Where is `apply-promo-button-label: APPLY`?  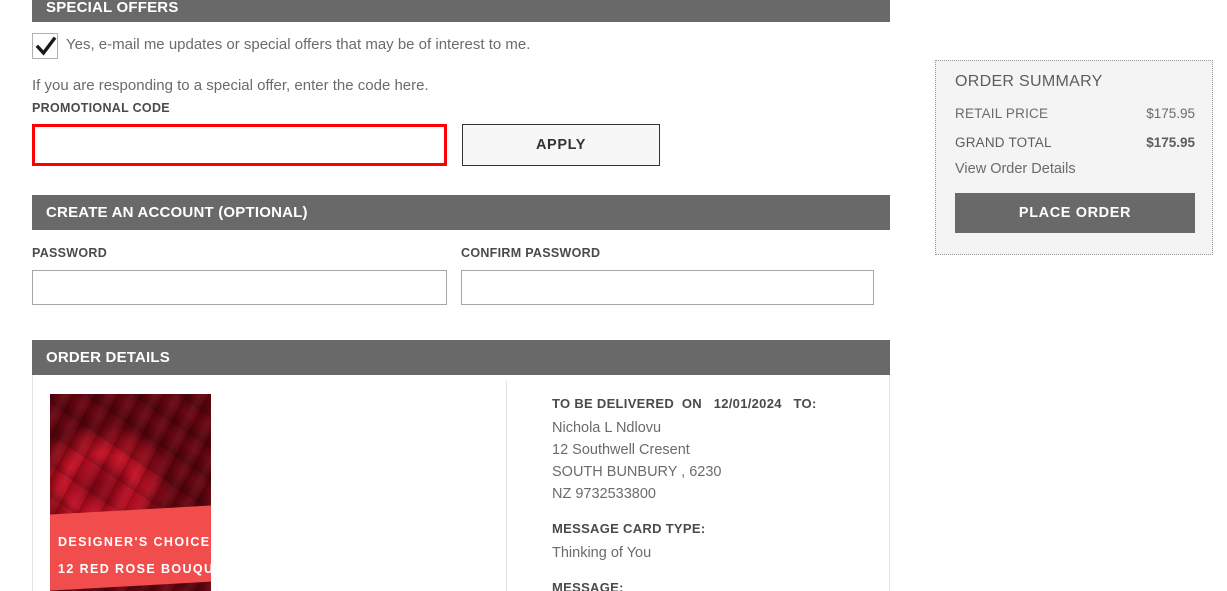 apply-promo-button-label: APPLY is located at coordinates (560, 145).